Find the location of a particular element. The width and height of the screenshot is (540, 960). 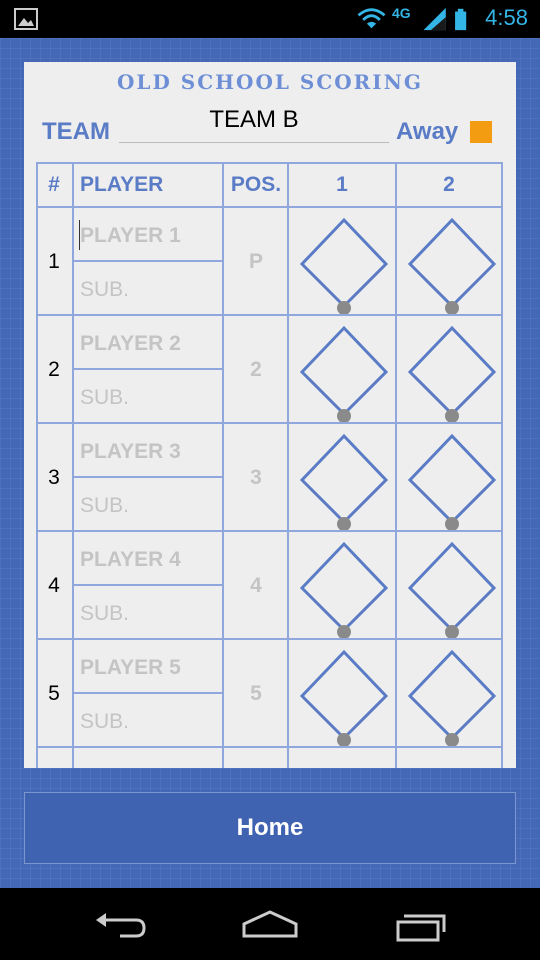

table-row: 3 PLAYER 3 SUB. 3 is located at coordinates (269, 478).